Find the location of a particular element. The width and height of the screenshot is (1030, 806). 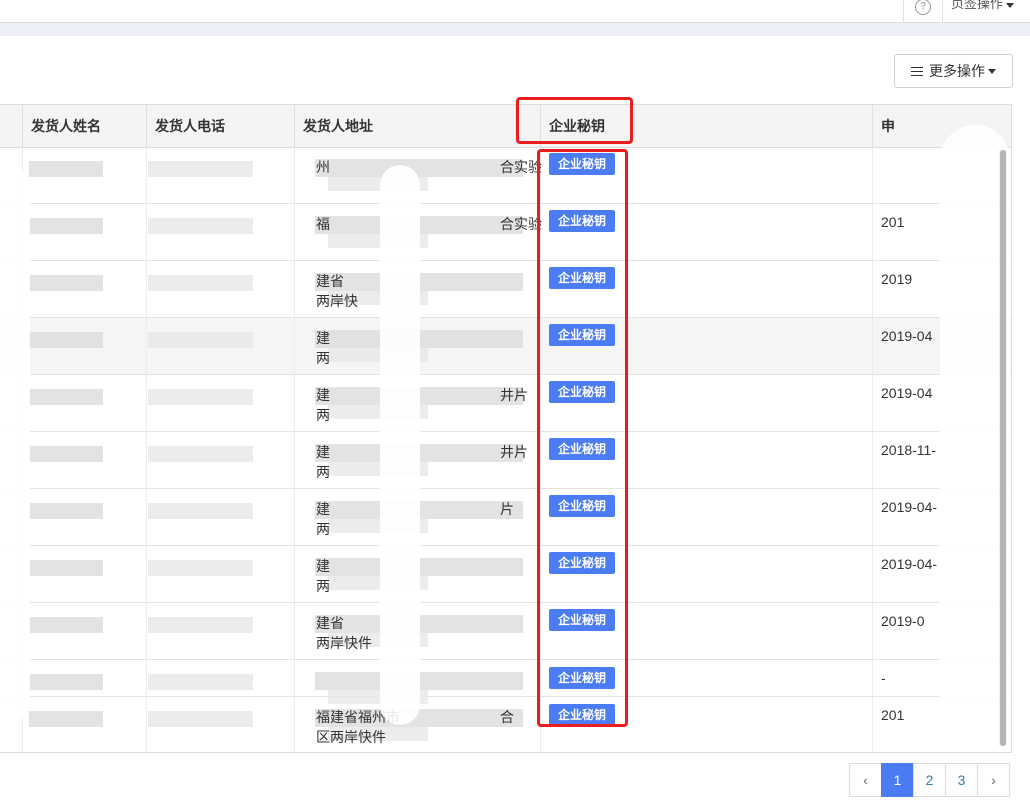

table-row: 州合实验 企业秘钥 is located at coordinates (505, 175).